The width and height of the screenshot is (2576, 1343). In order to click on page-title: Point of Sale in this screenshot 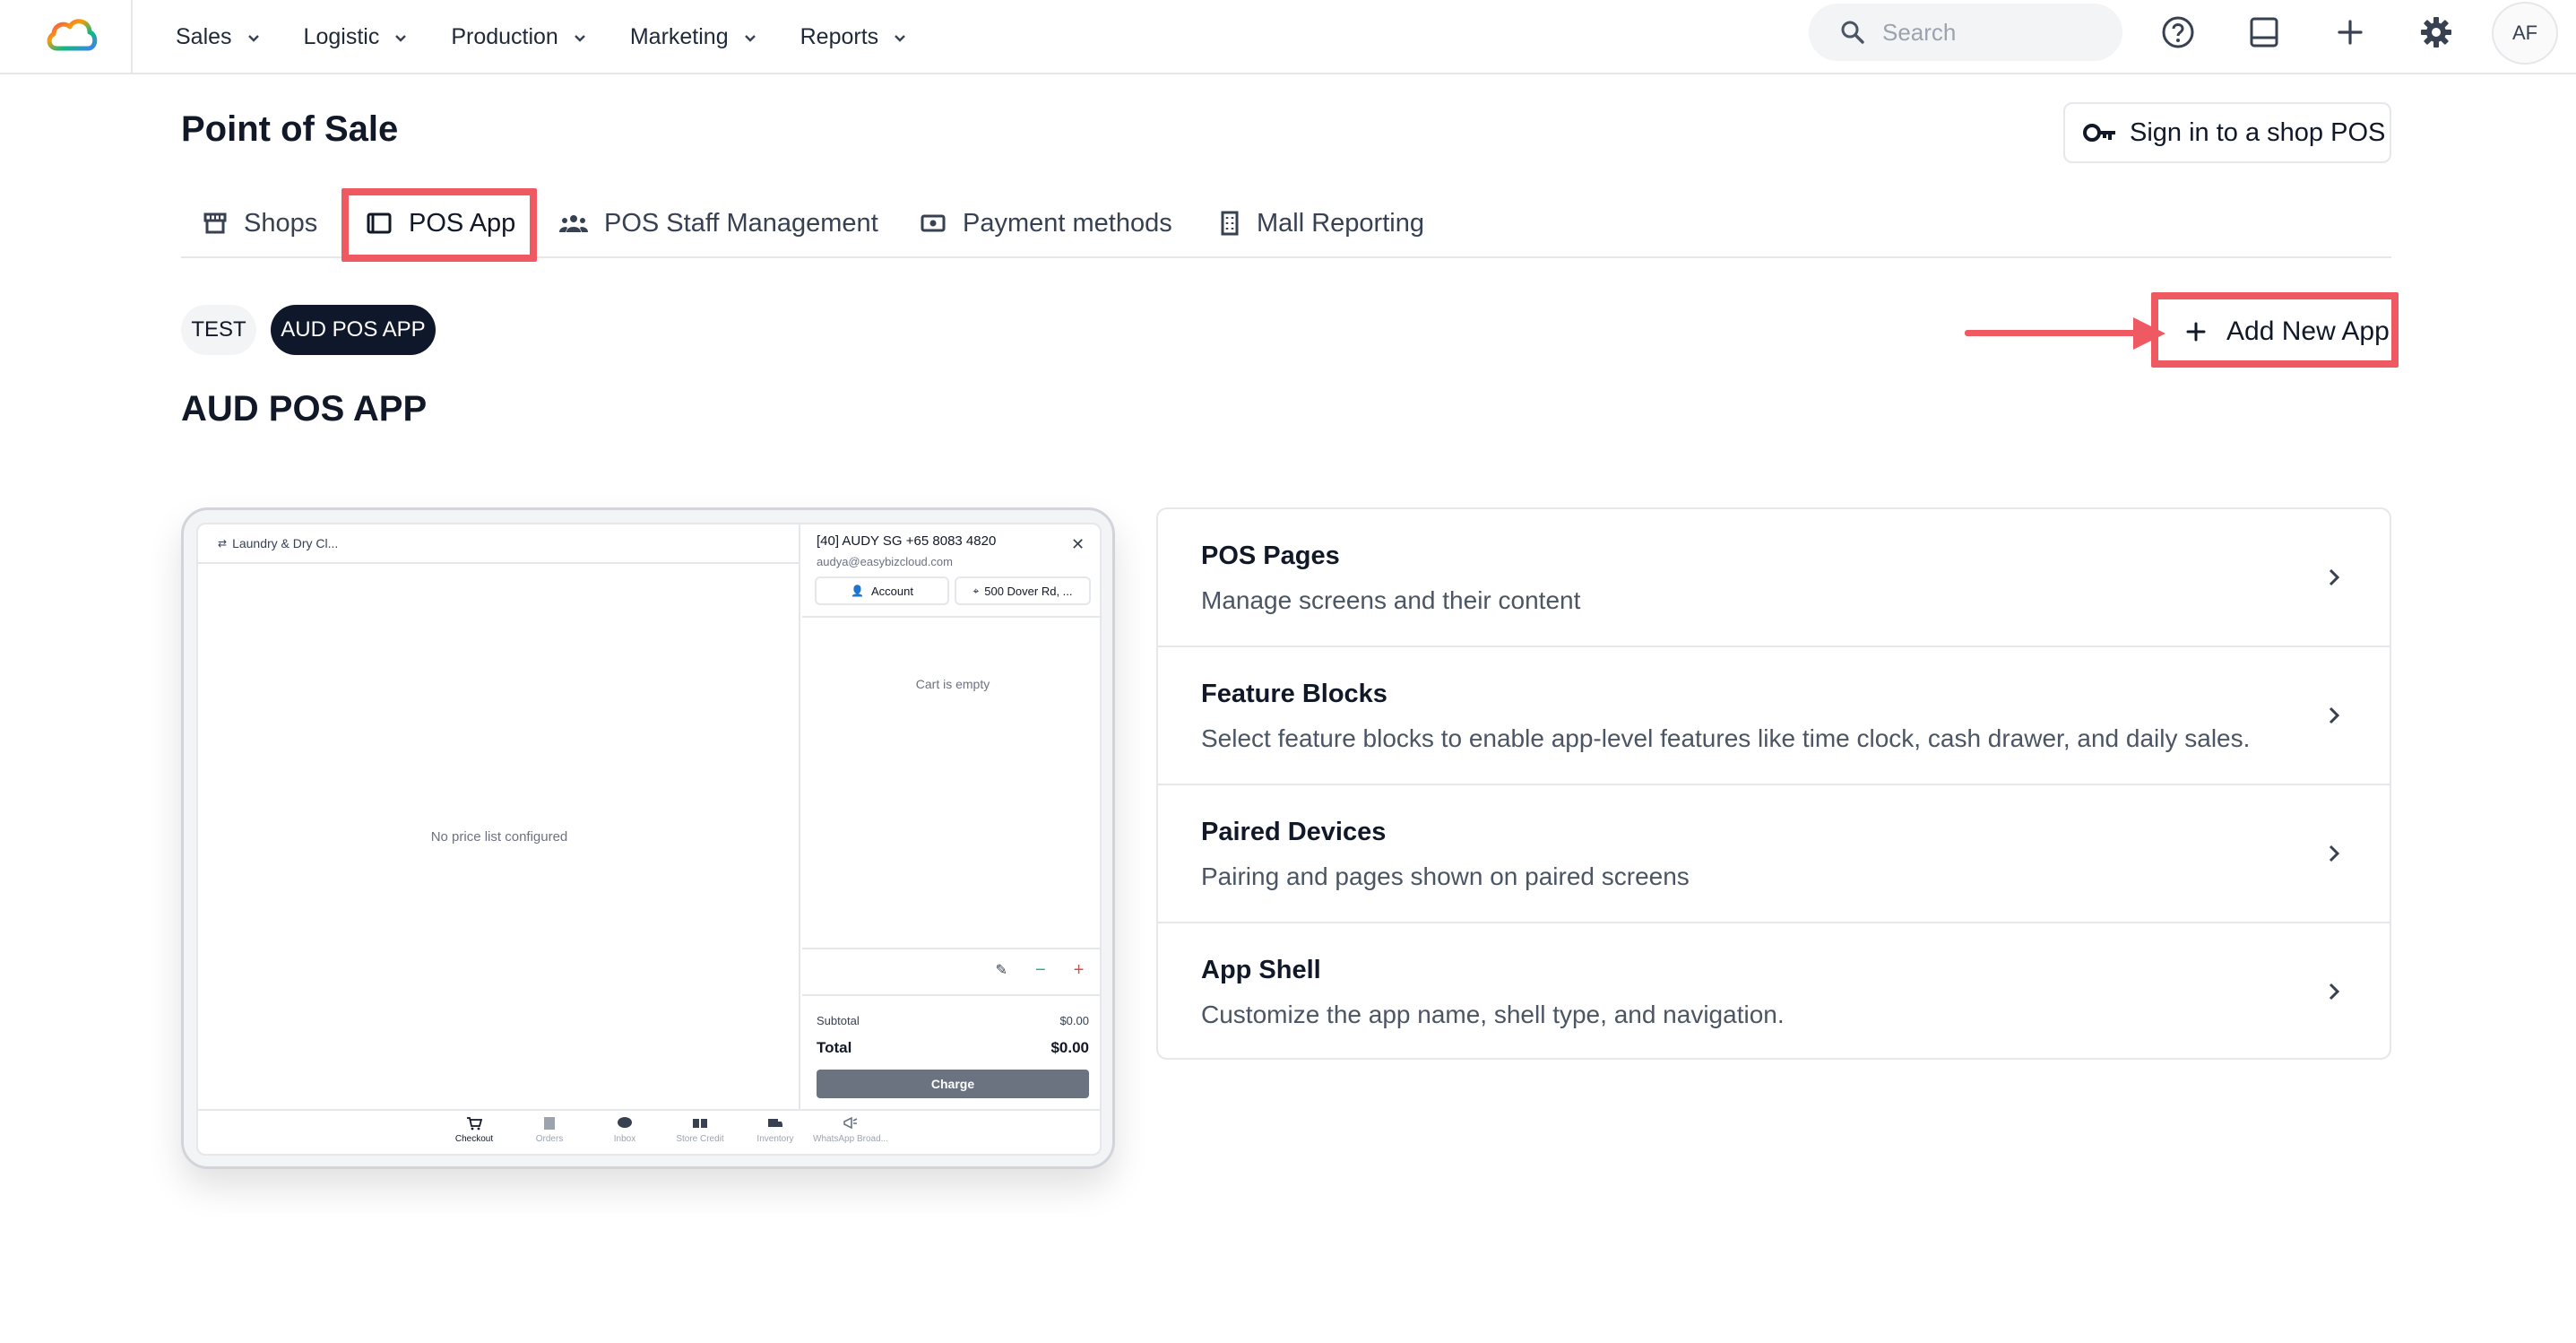, I will do `click(290, 129)`.